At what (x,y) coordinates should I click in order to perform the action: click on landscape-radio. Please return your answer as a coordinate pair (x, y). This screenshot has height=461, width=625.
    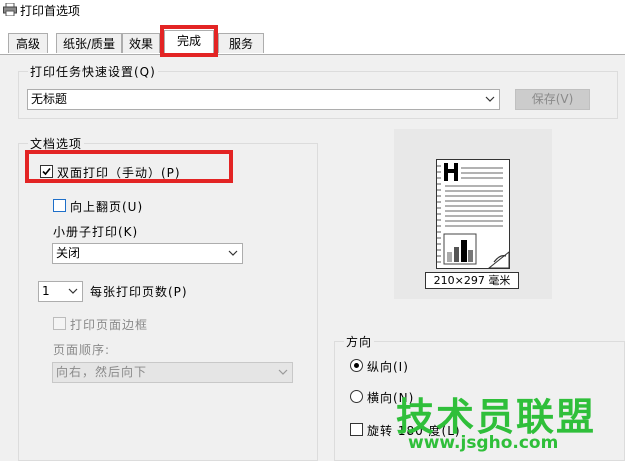
    Looking at the image, I should click on (356, 396).